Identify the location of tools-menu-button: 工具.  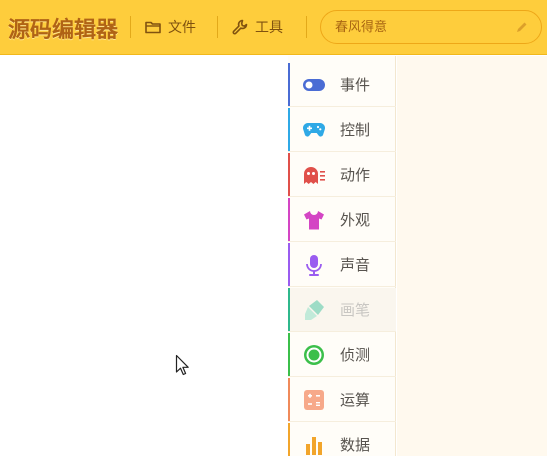
(257, 27).